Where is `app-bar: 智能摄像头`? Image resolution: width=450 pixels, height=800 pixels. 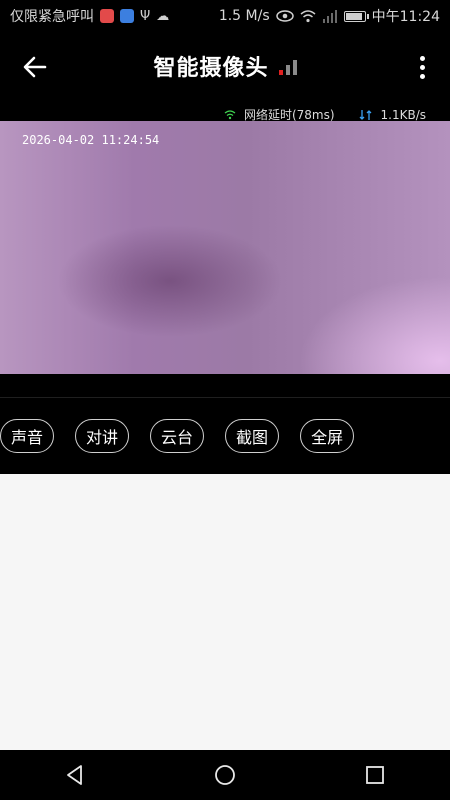
app-bar: 智能摄像头 is located at coordinates (225, 66).